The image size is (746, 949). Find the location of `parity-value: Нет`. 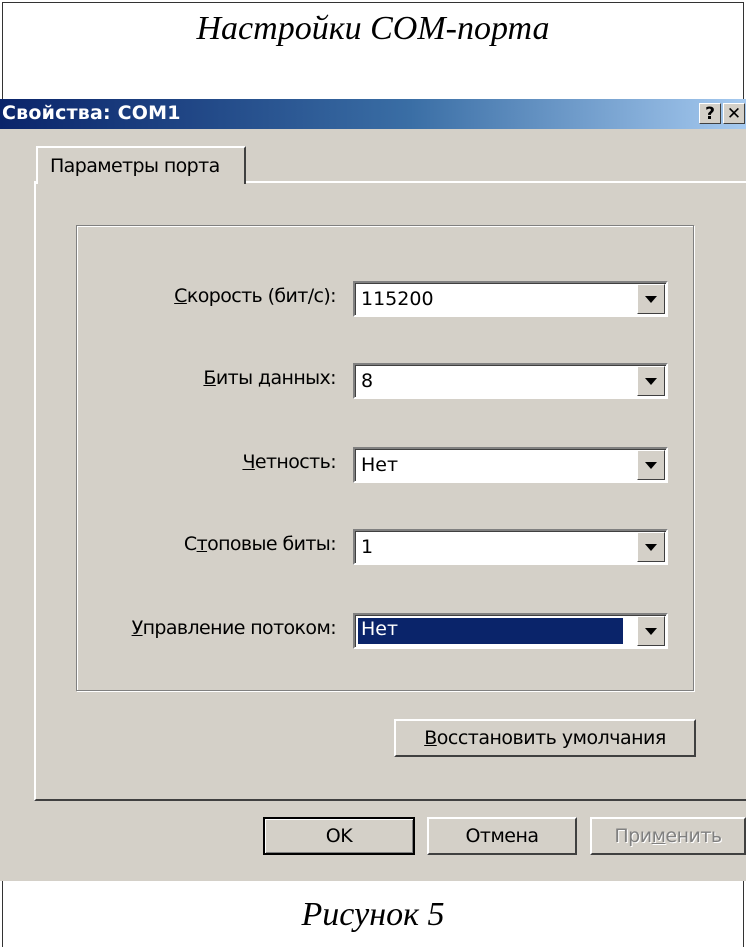

parity-value: Нет is located at coordinates (380, 465).